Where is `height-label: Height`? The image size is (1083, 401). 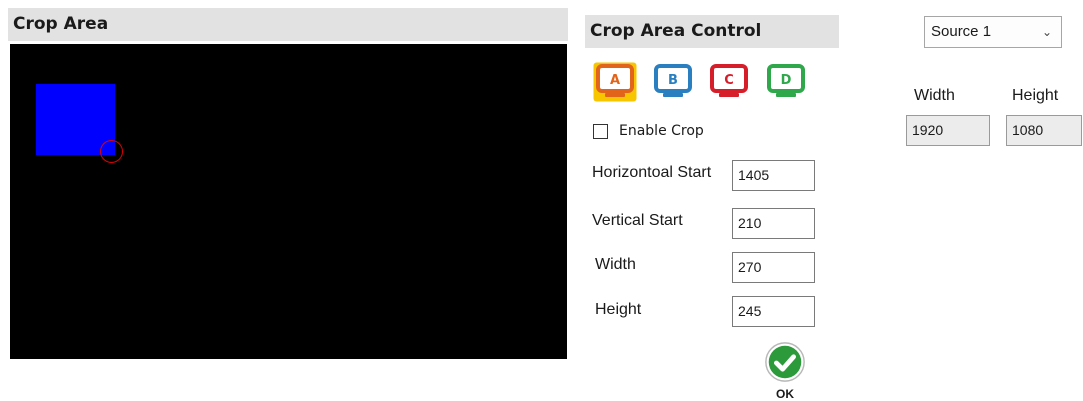 height-label: Height is located at coordinates (618, 309).